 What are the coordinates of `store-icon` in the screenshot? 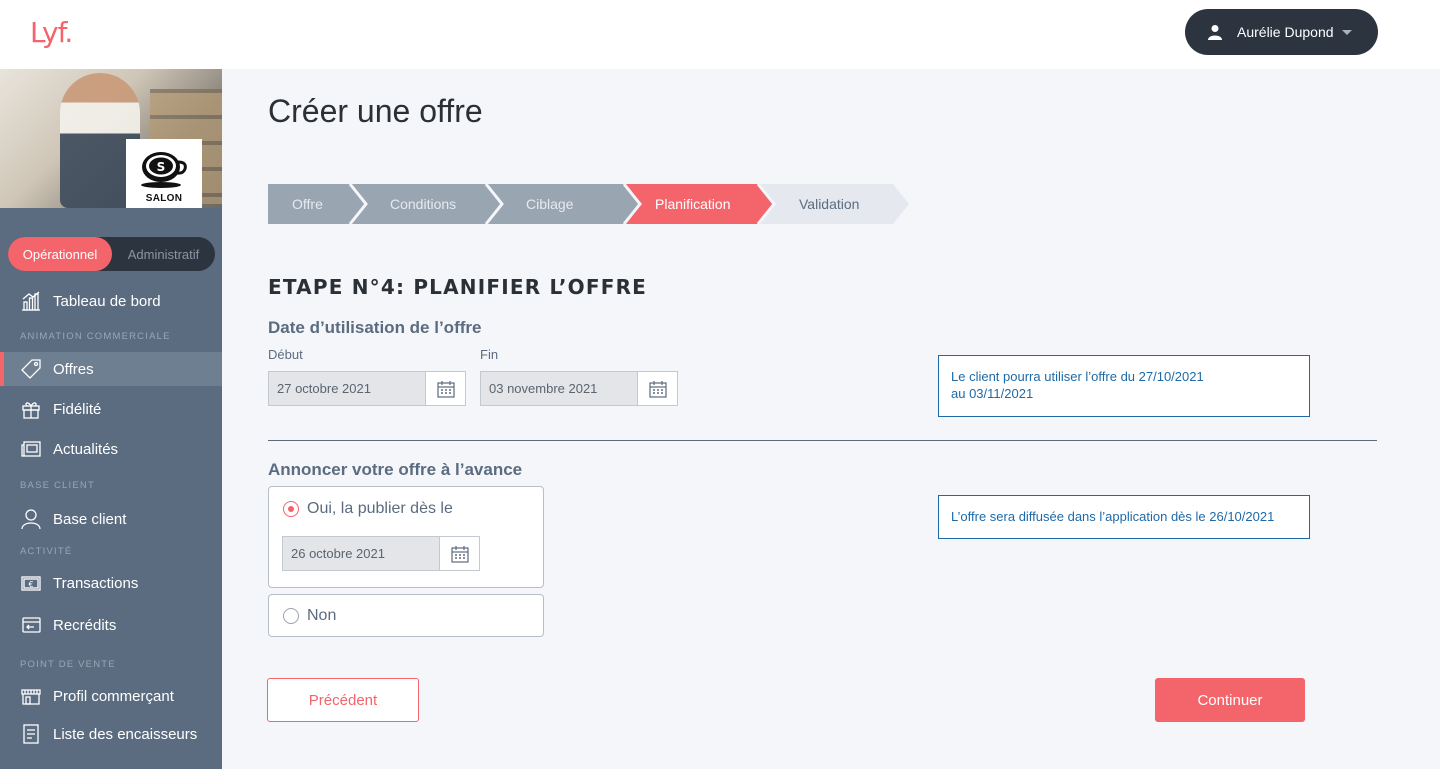 It's located at (31, 697).